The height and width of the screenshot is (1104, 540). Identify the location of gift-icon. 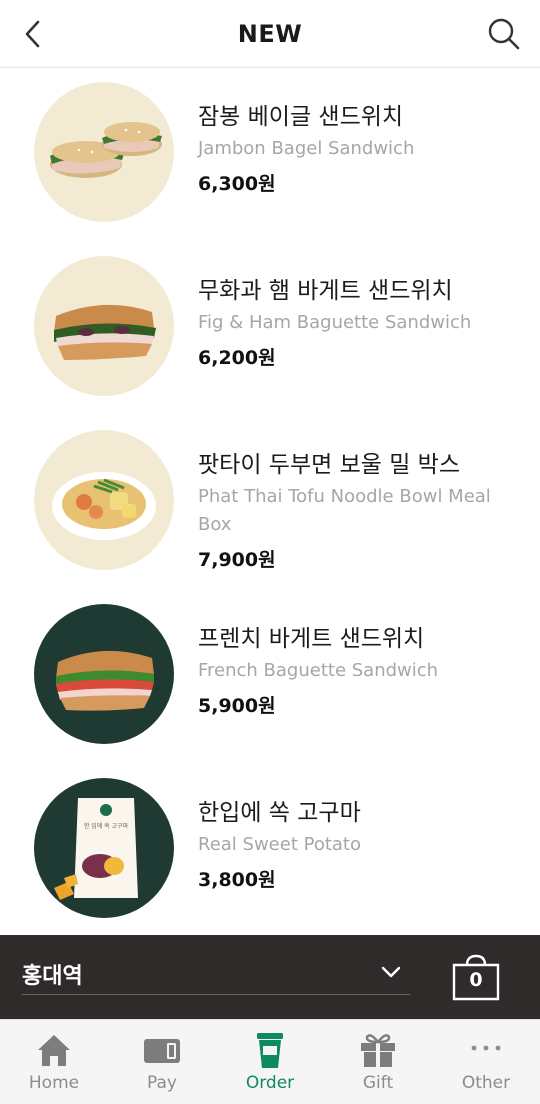
(378, 1050).